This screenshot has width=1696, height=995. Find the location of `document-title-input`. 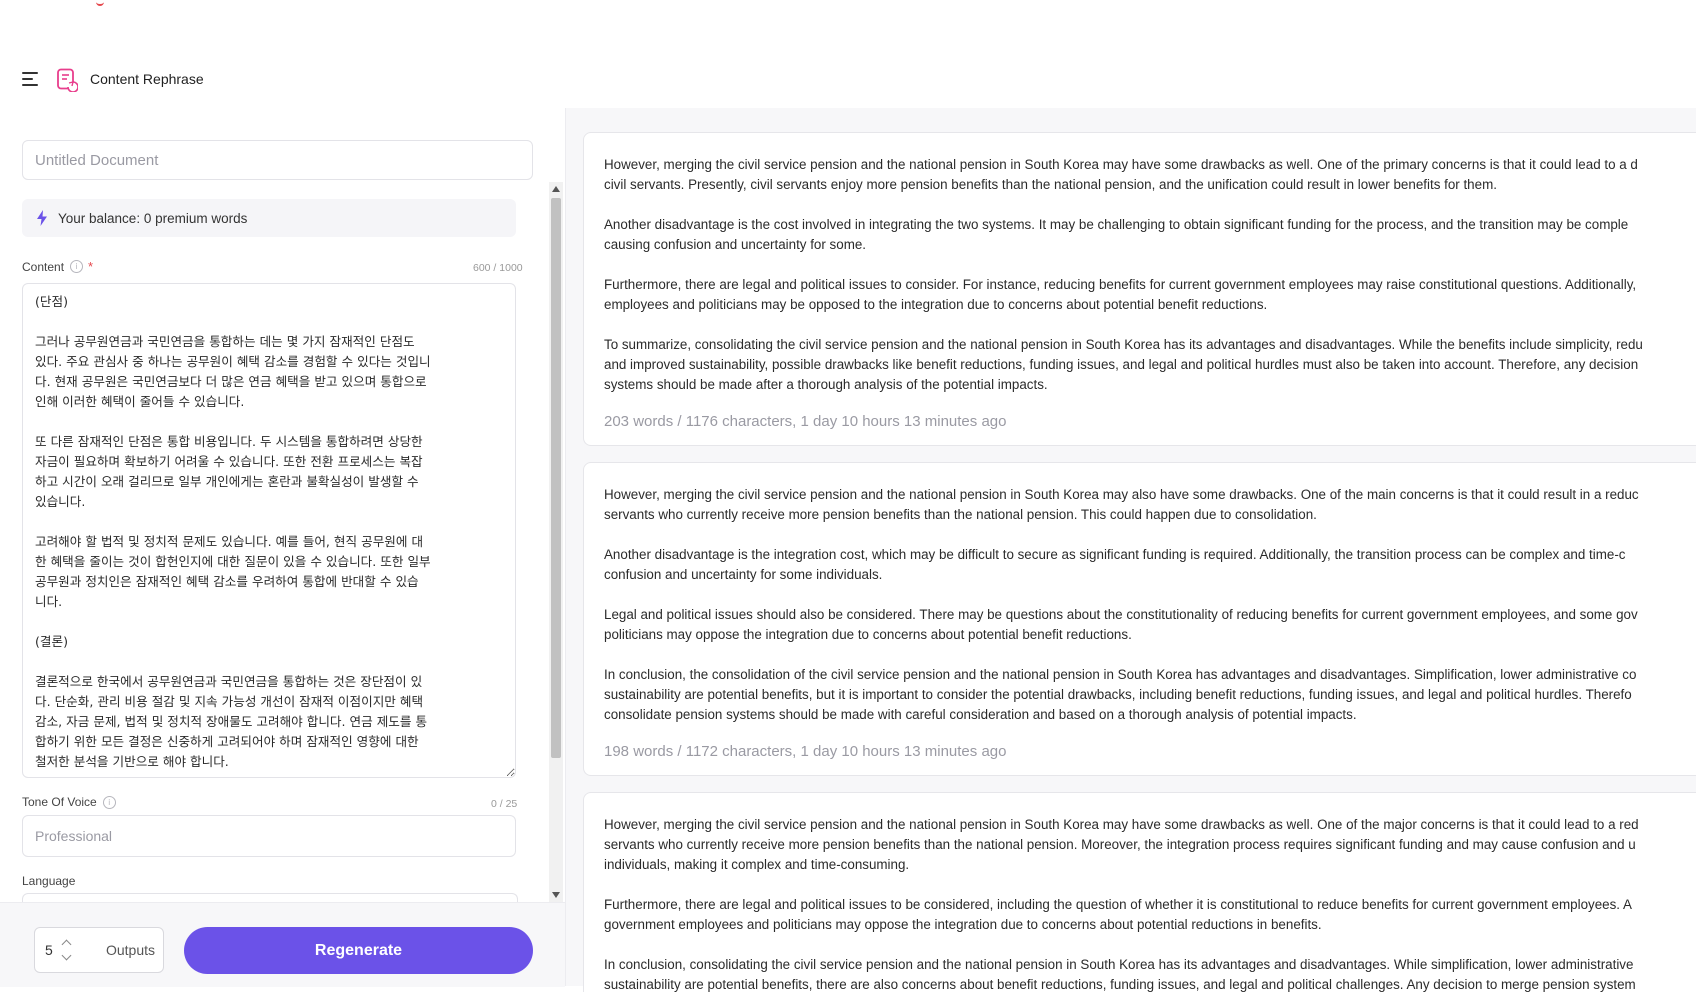

document-title-input is located at coordinates (277, 160).